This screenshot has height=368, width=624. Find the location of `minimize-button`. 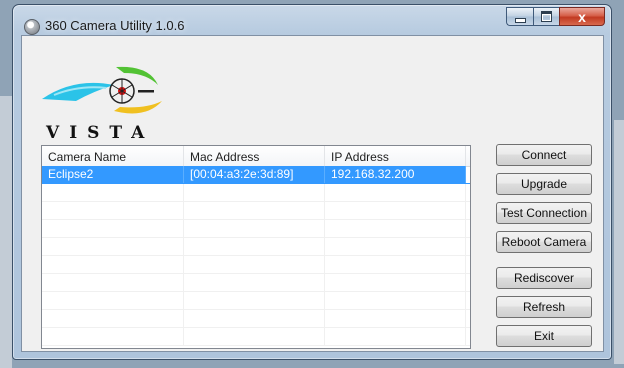

minimize-button is located at coordinates (519, 16).